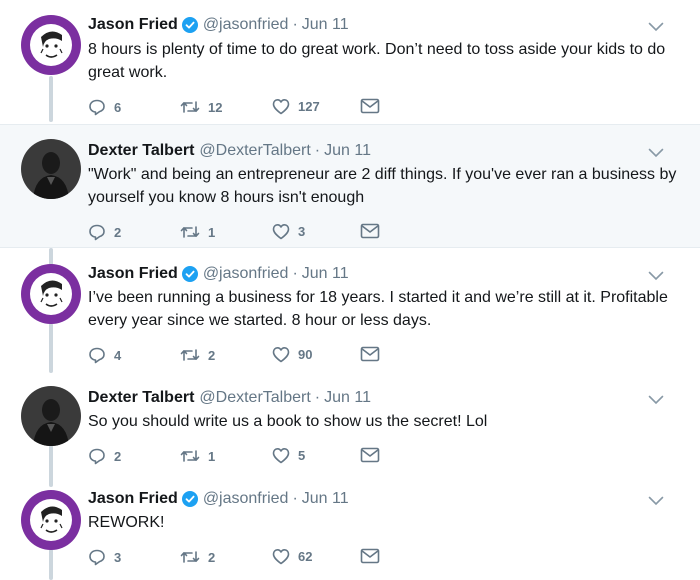  I want to click on retweet-count: 12, so click(215, 107).